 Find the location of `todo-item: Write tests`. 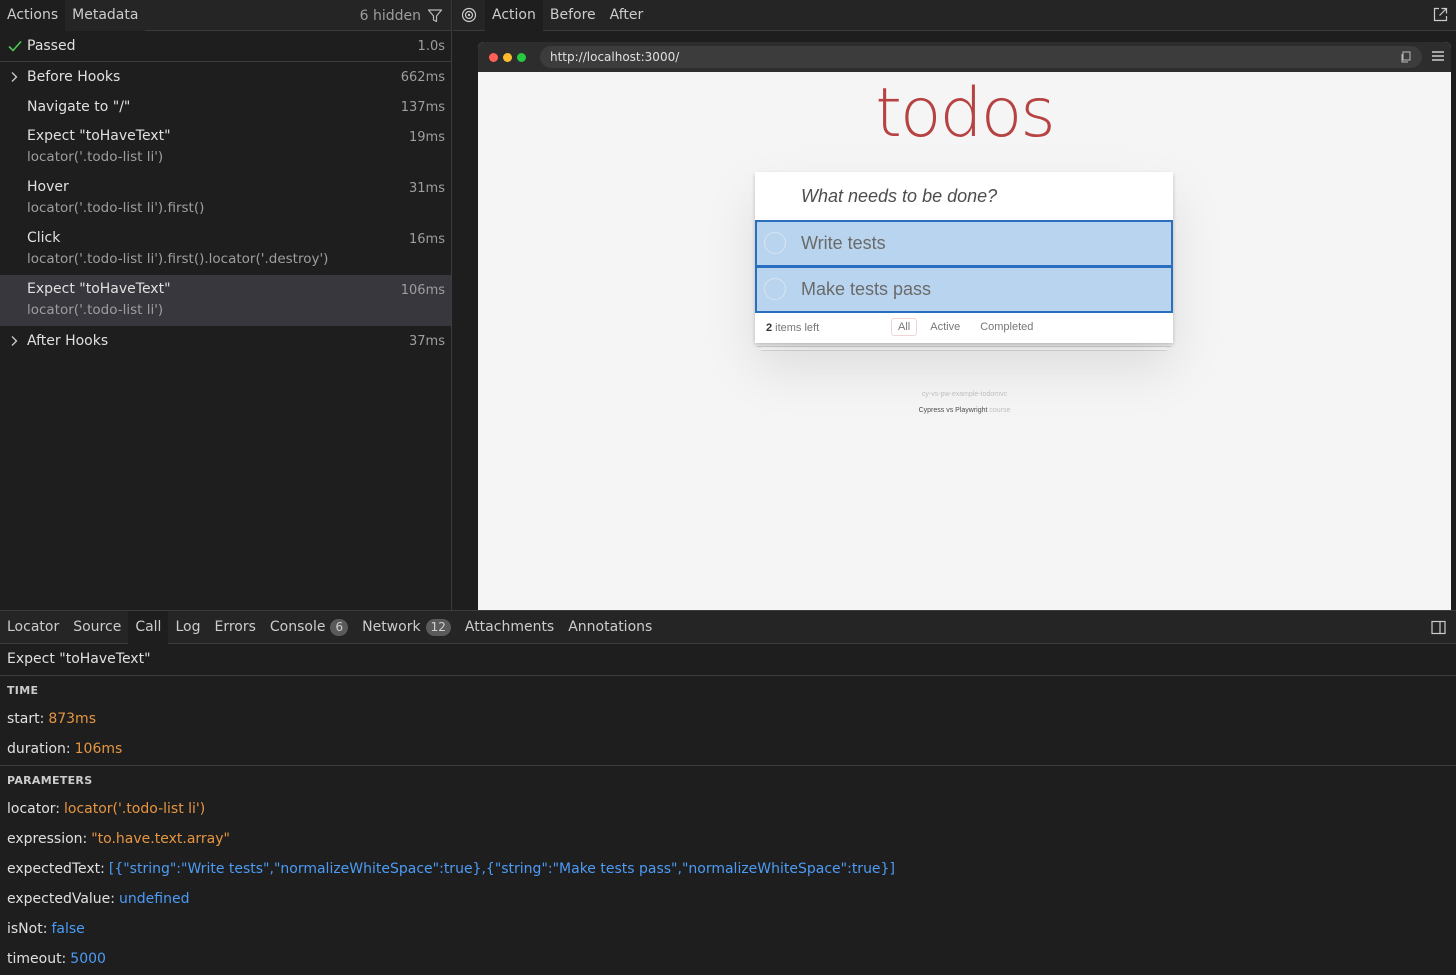

todo-item: Write tests is located at coordinates (964, 243).